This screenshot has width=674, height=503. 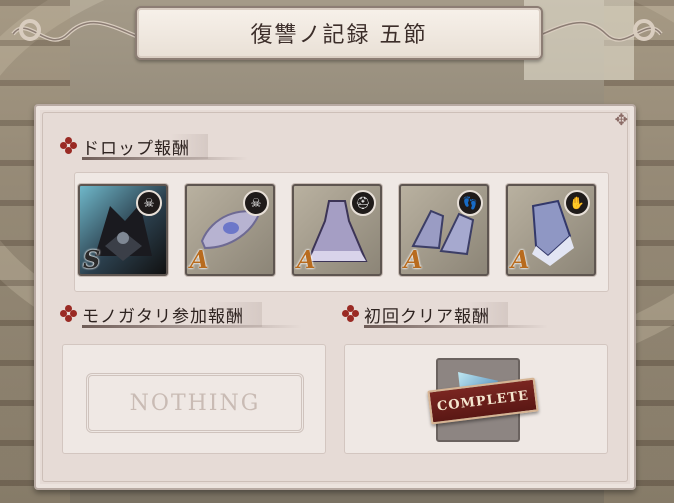 I want to click on page-title: 復讐ノ記録 五節, so click(x=339, y=35).